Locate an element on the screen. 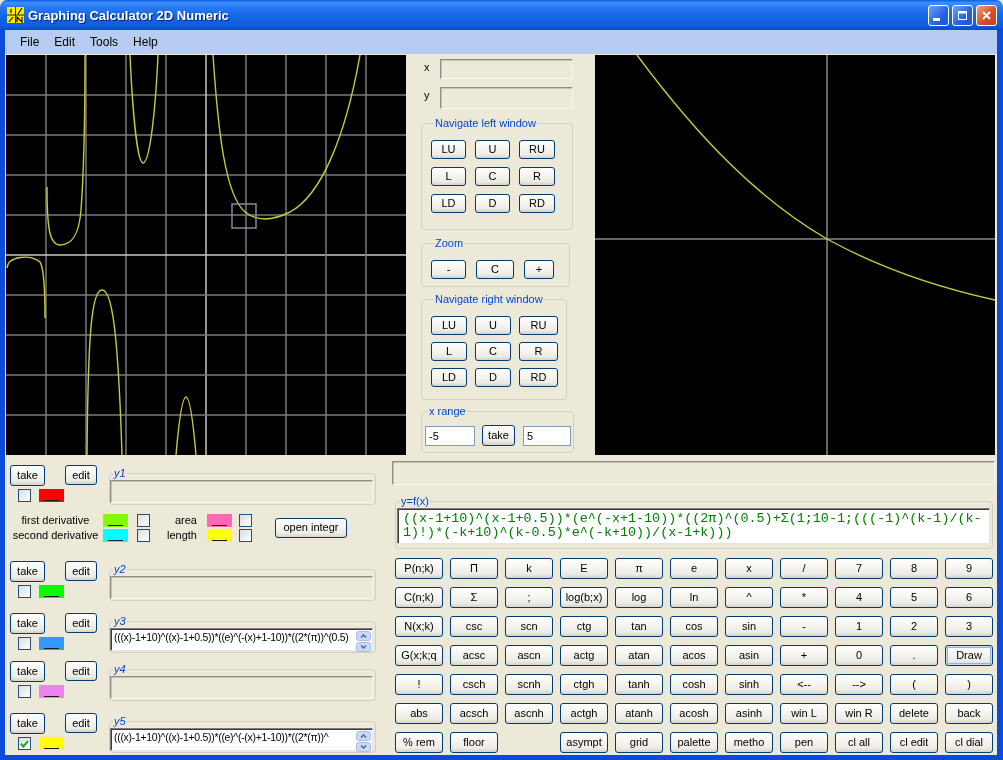  keypad-key: e is located at coordinates (694, 568).